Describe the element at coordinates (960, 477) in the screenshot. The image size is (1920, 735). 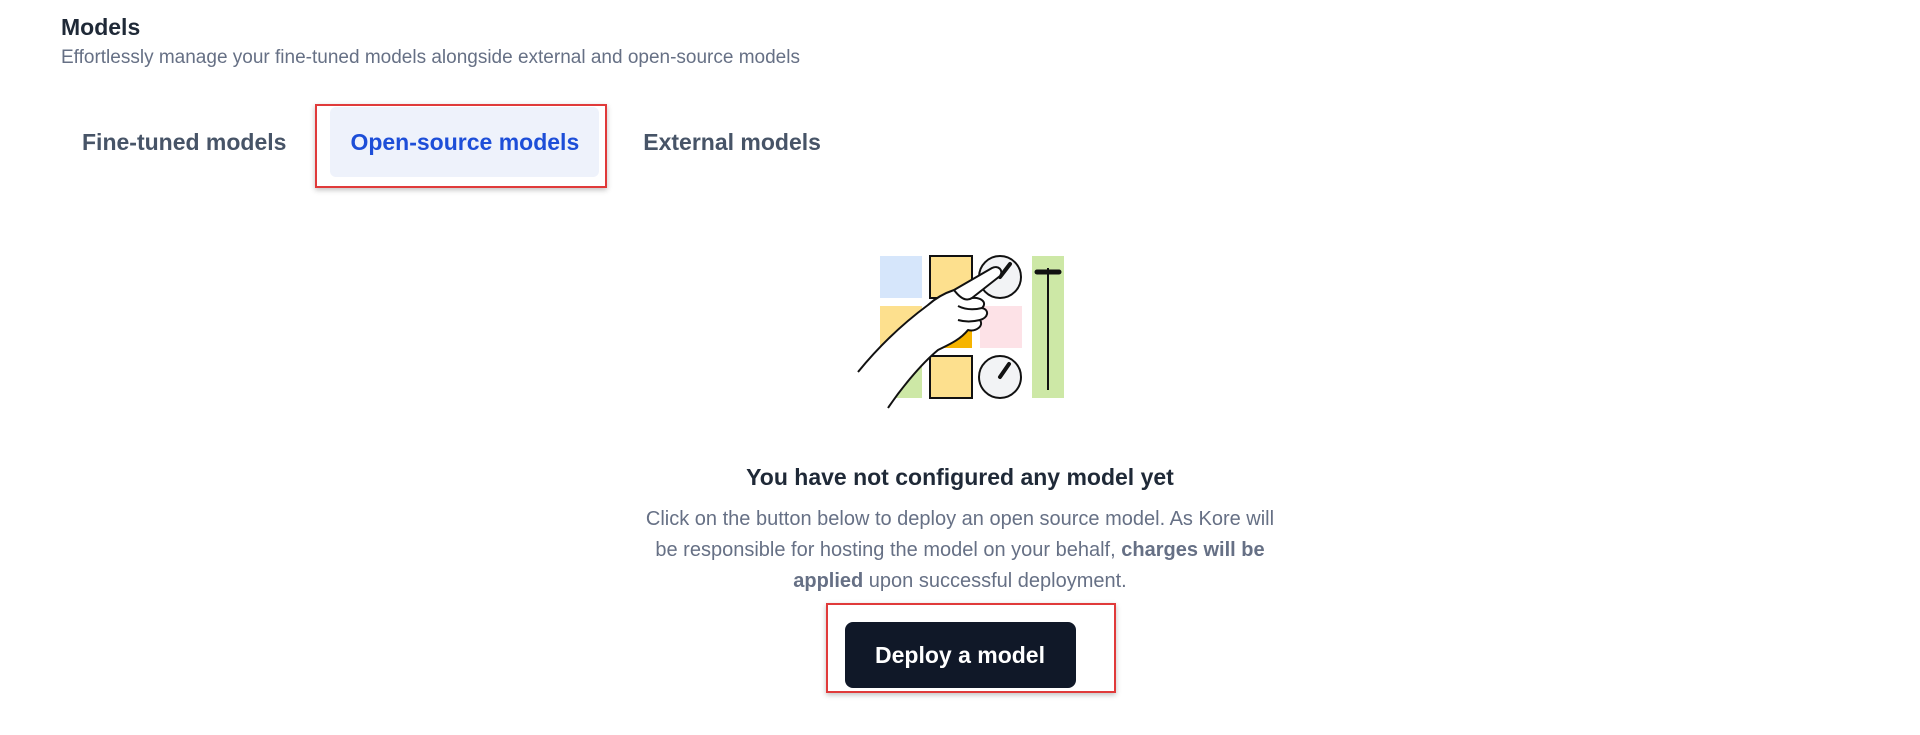
I see `empty-state-title: You have not configured any model yet` at that location.